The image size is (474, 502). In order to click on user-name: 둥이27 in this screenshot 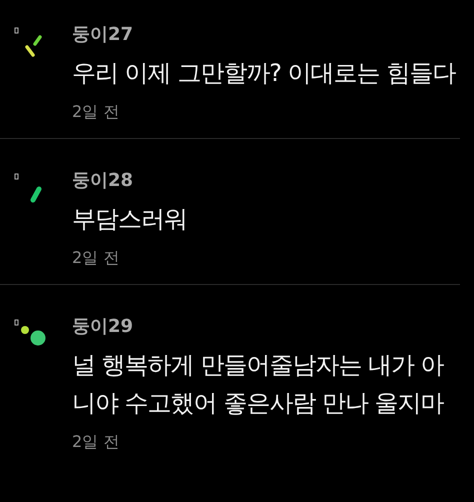, I will do `click(103, 35)`.